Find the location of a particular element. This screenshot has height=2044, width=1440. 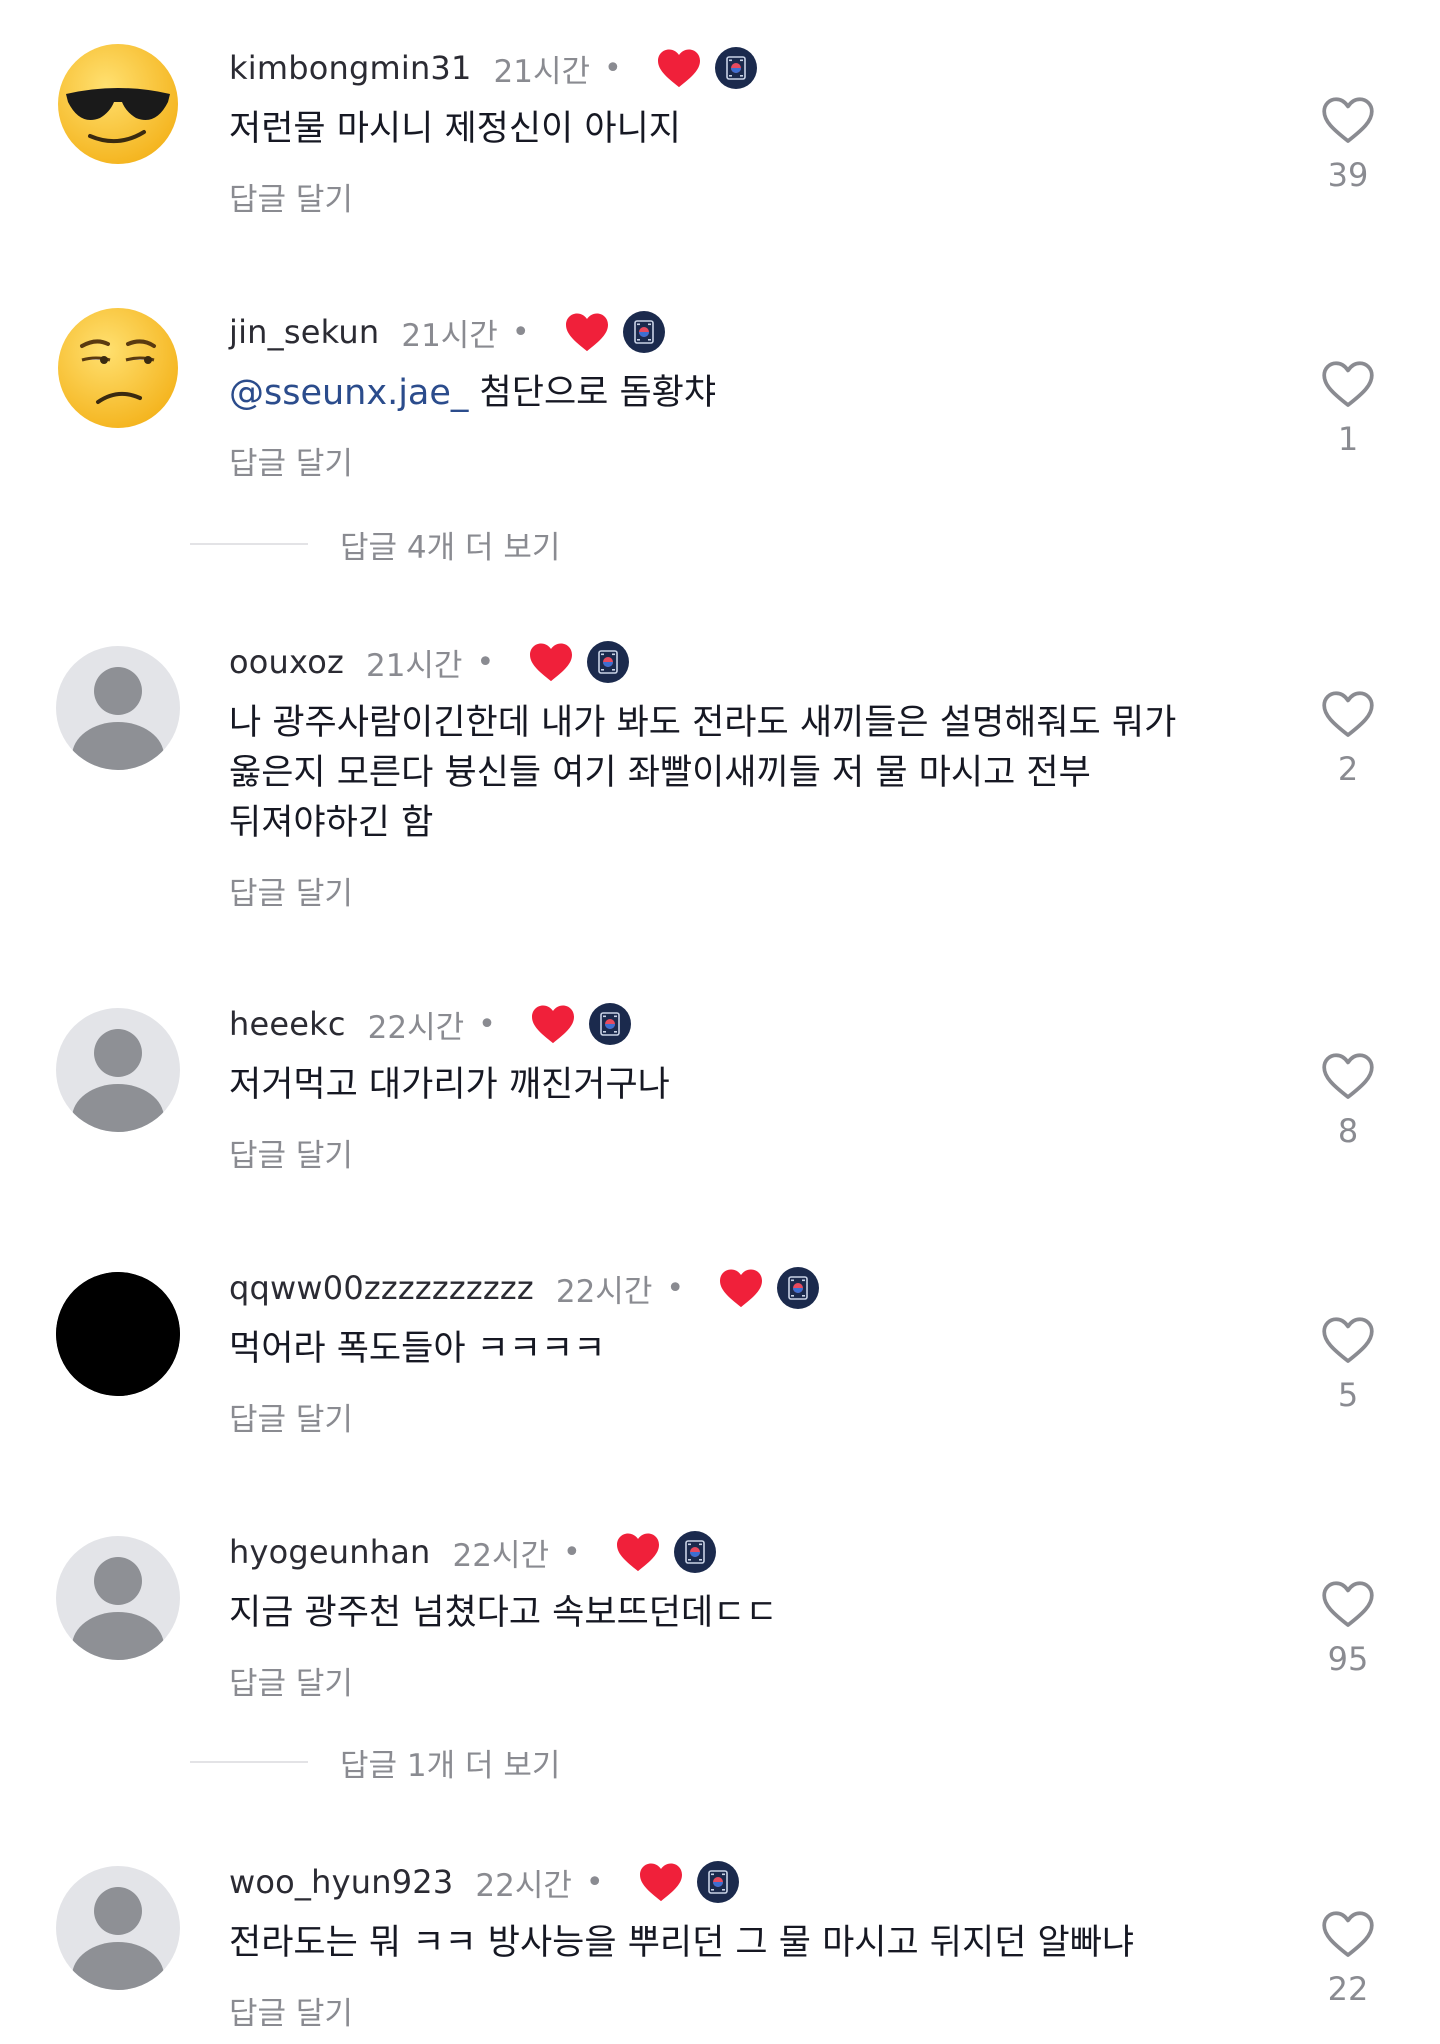

comment-text-body: 첨단으로 돔황챠 is located at coordinates (592, 393).